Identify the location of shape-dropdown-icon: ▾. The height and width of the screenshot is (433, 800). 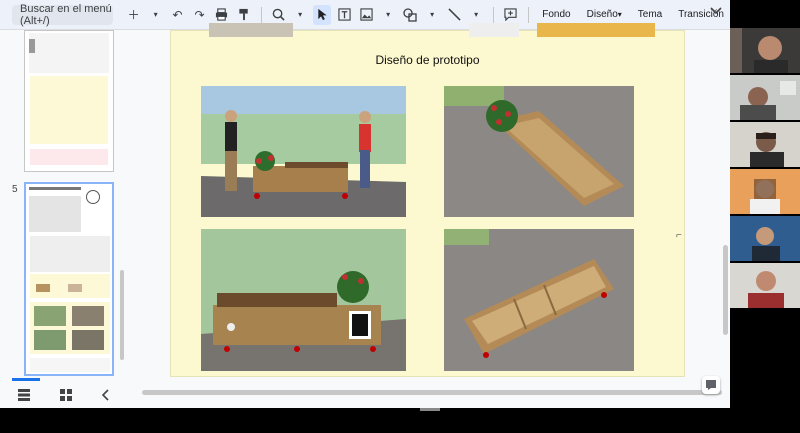
(432, 15).